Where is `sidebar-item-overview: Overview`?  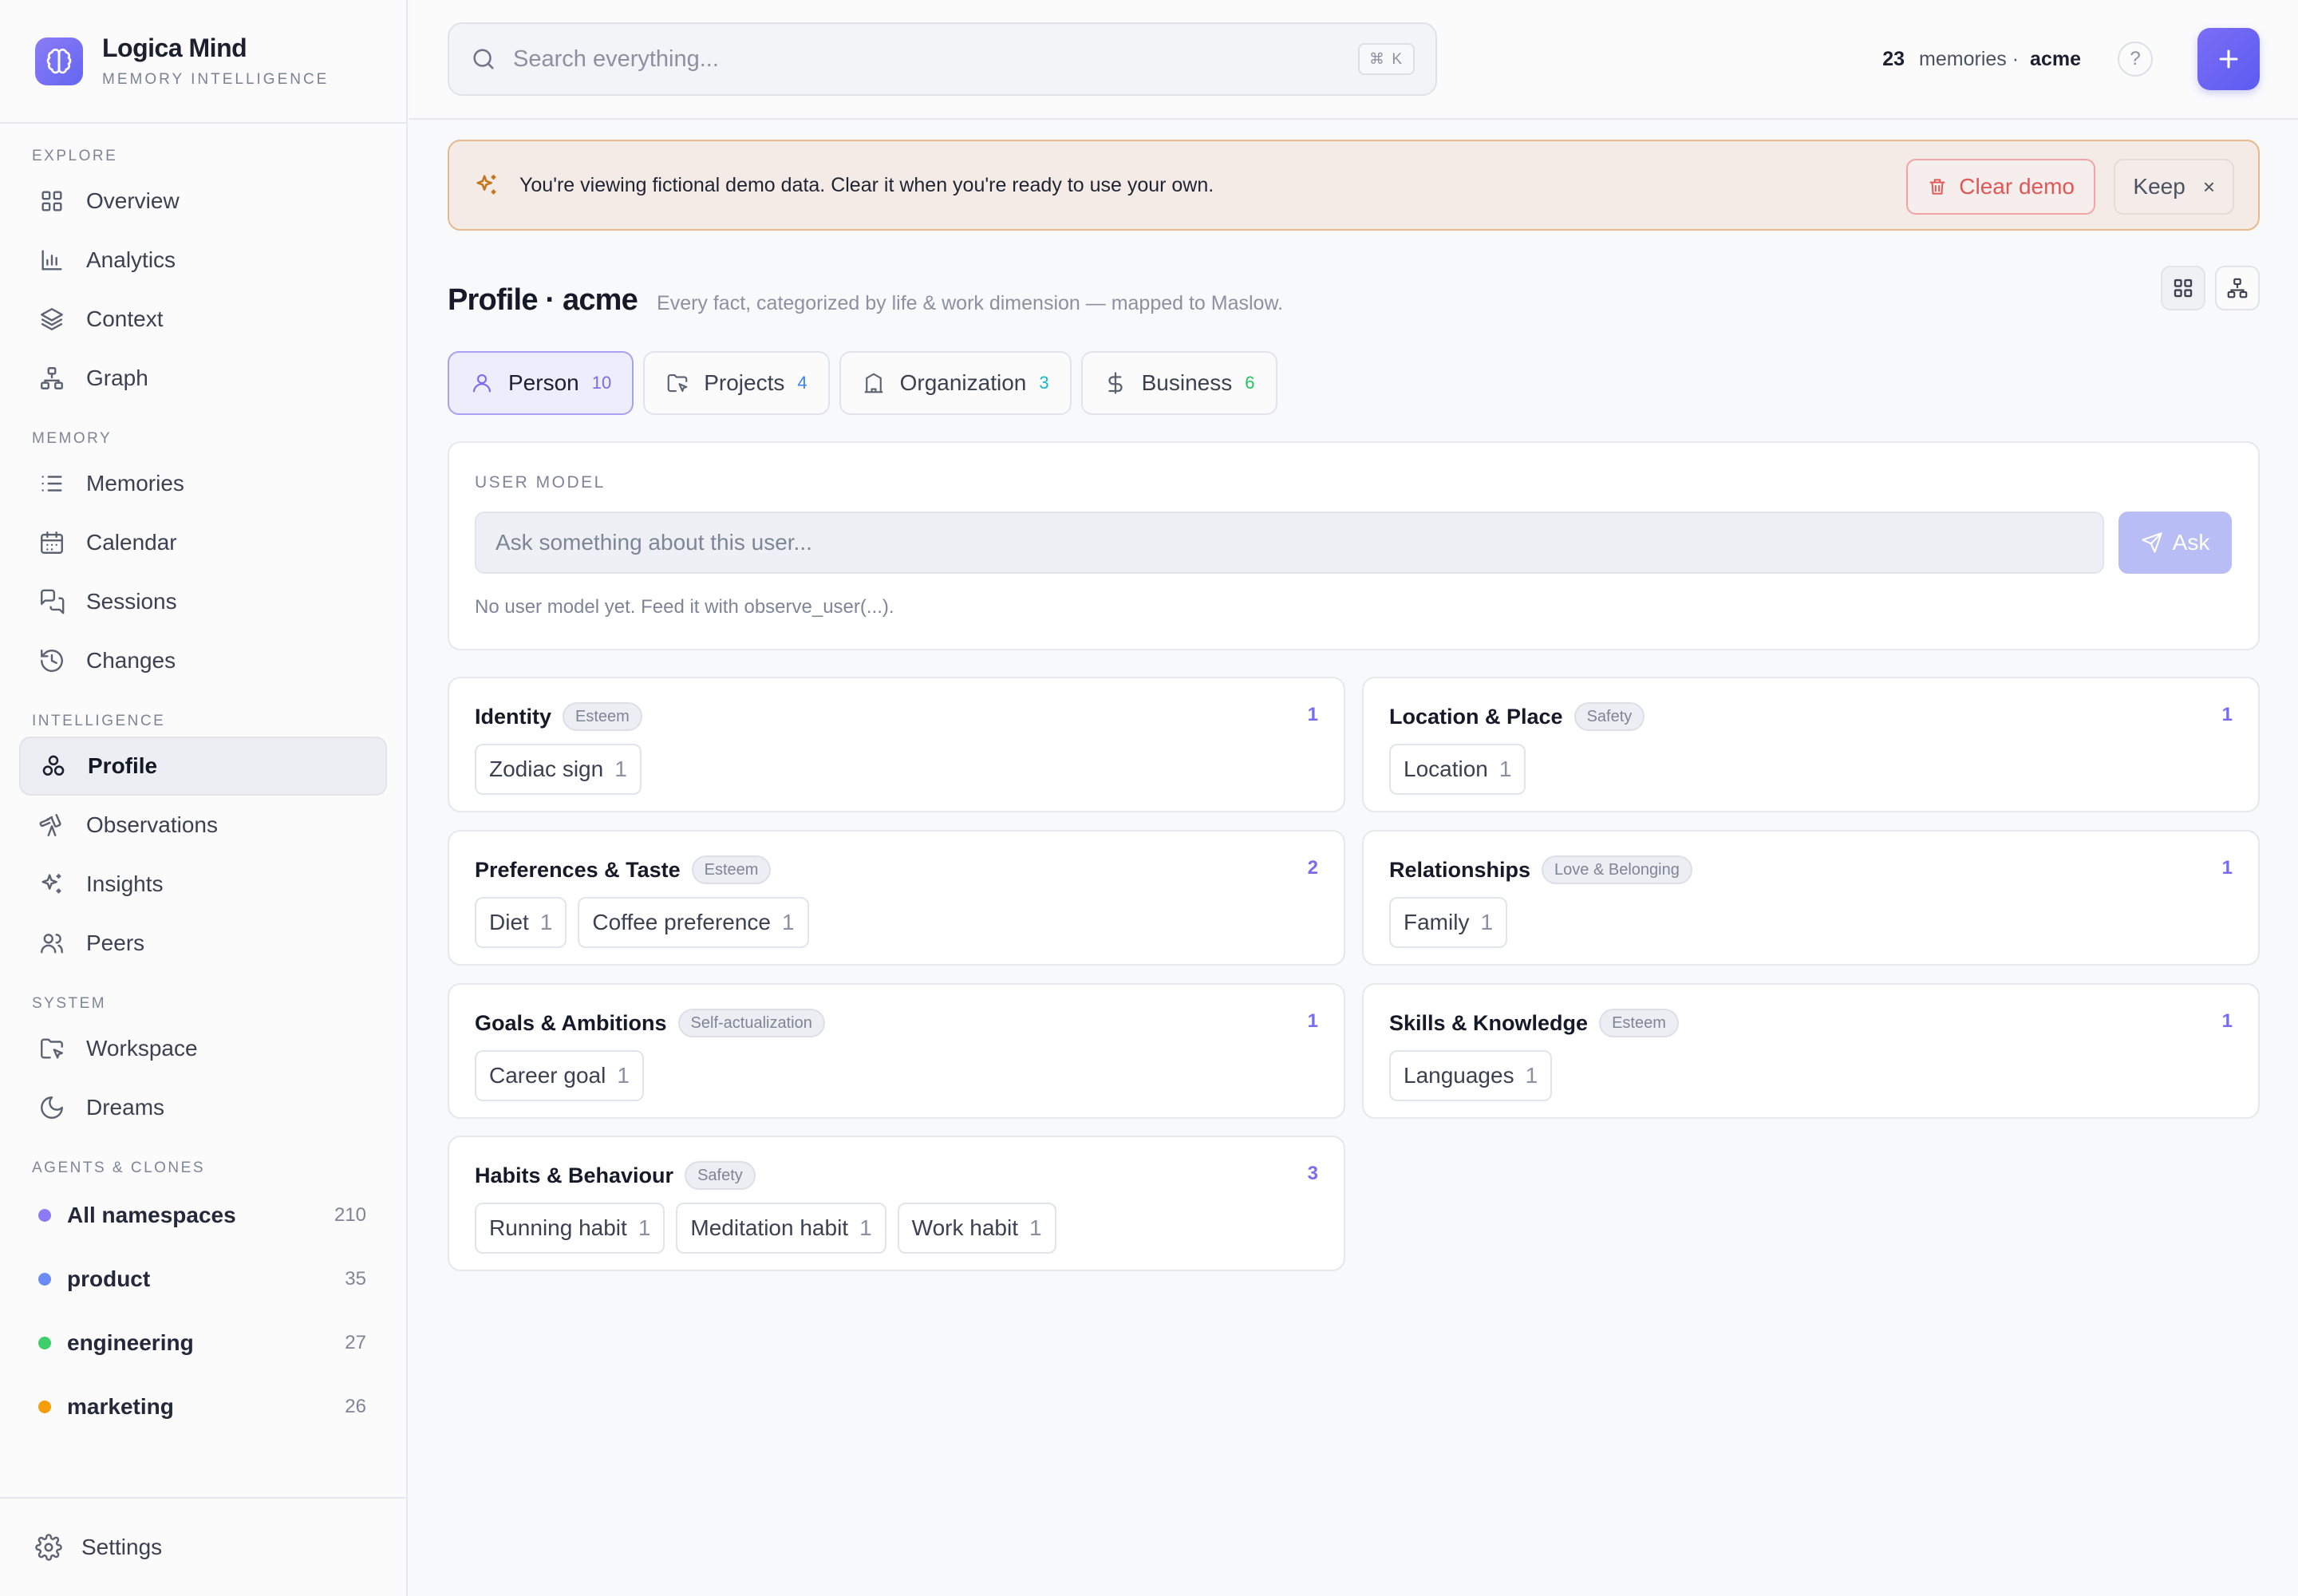
sidebar-item-overview: Overview is located at coordinates (203, 201).